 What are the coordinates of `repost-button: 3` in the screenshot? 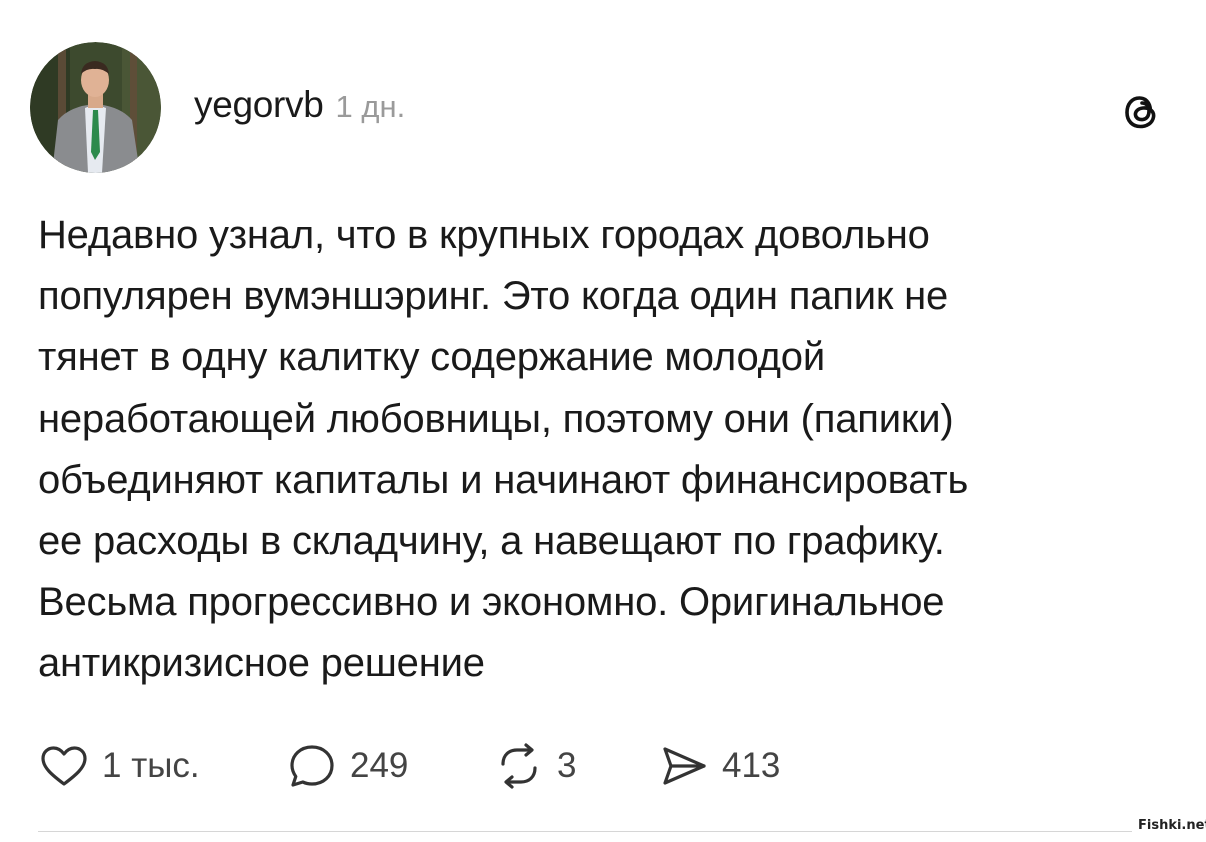 It's located at (534, 766).